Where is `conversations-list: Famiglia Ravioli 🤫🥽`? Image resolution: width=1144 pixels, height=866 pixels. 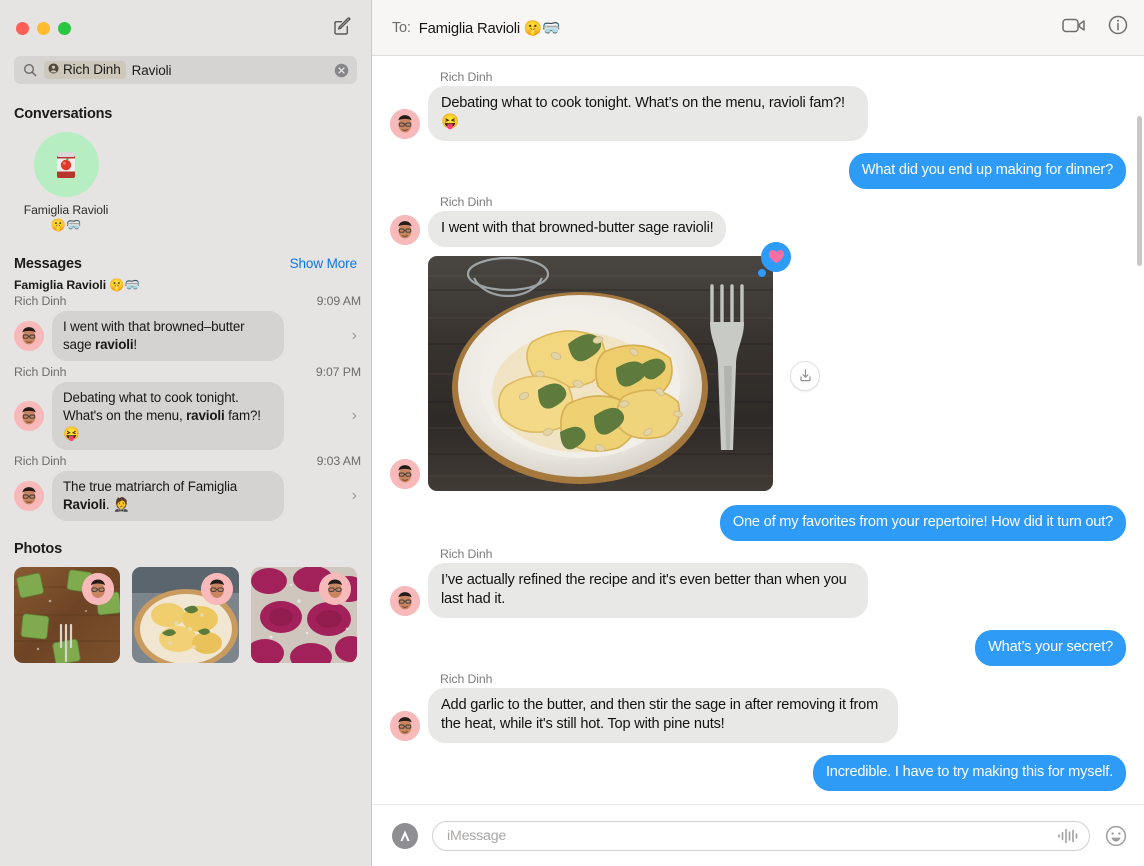 conversations-list: Famiglia Ravioli 🤫🥽 is located at coordinates (185, 186).